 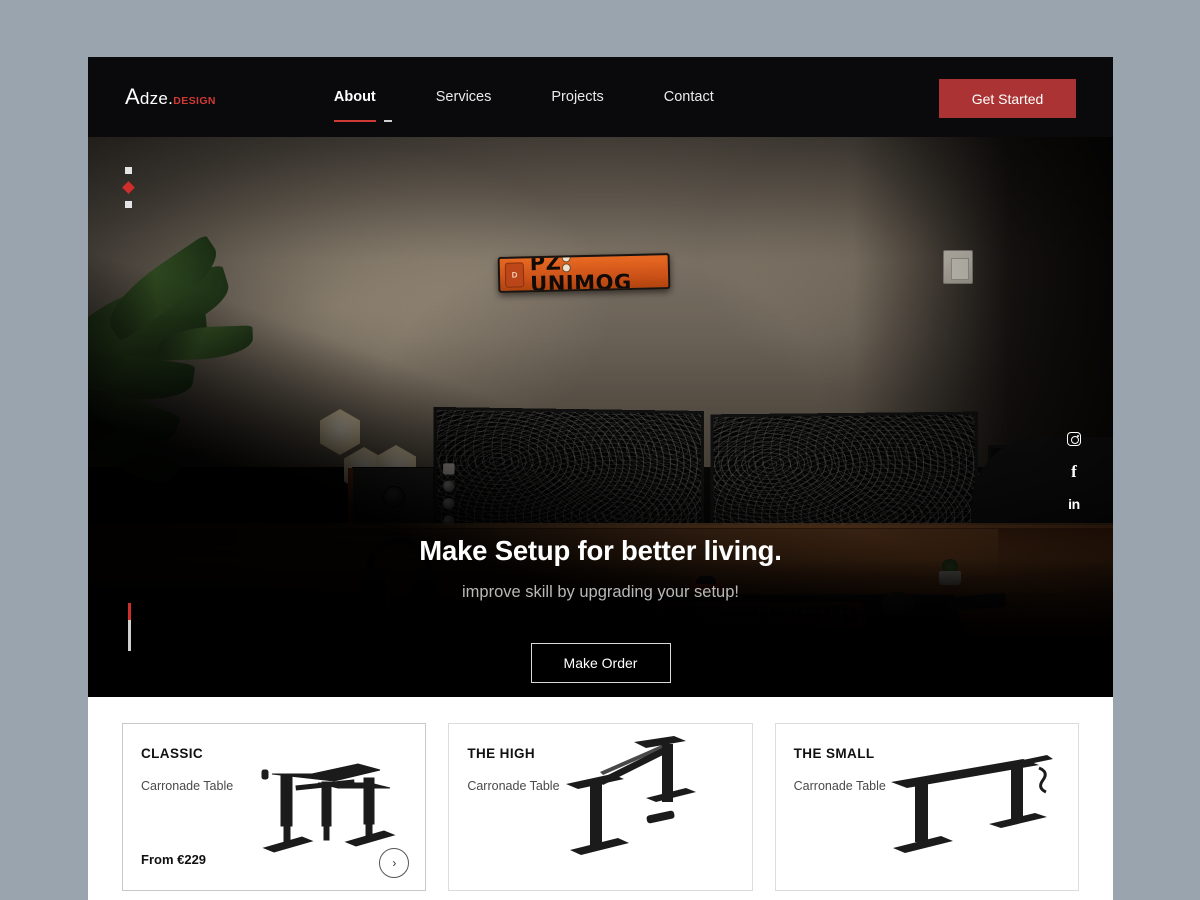 I want to click on nav-active-underline, so click(x=354, y=121).